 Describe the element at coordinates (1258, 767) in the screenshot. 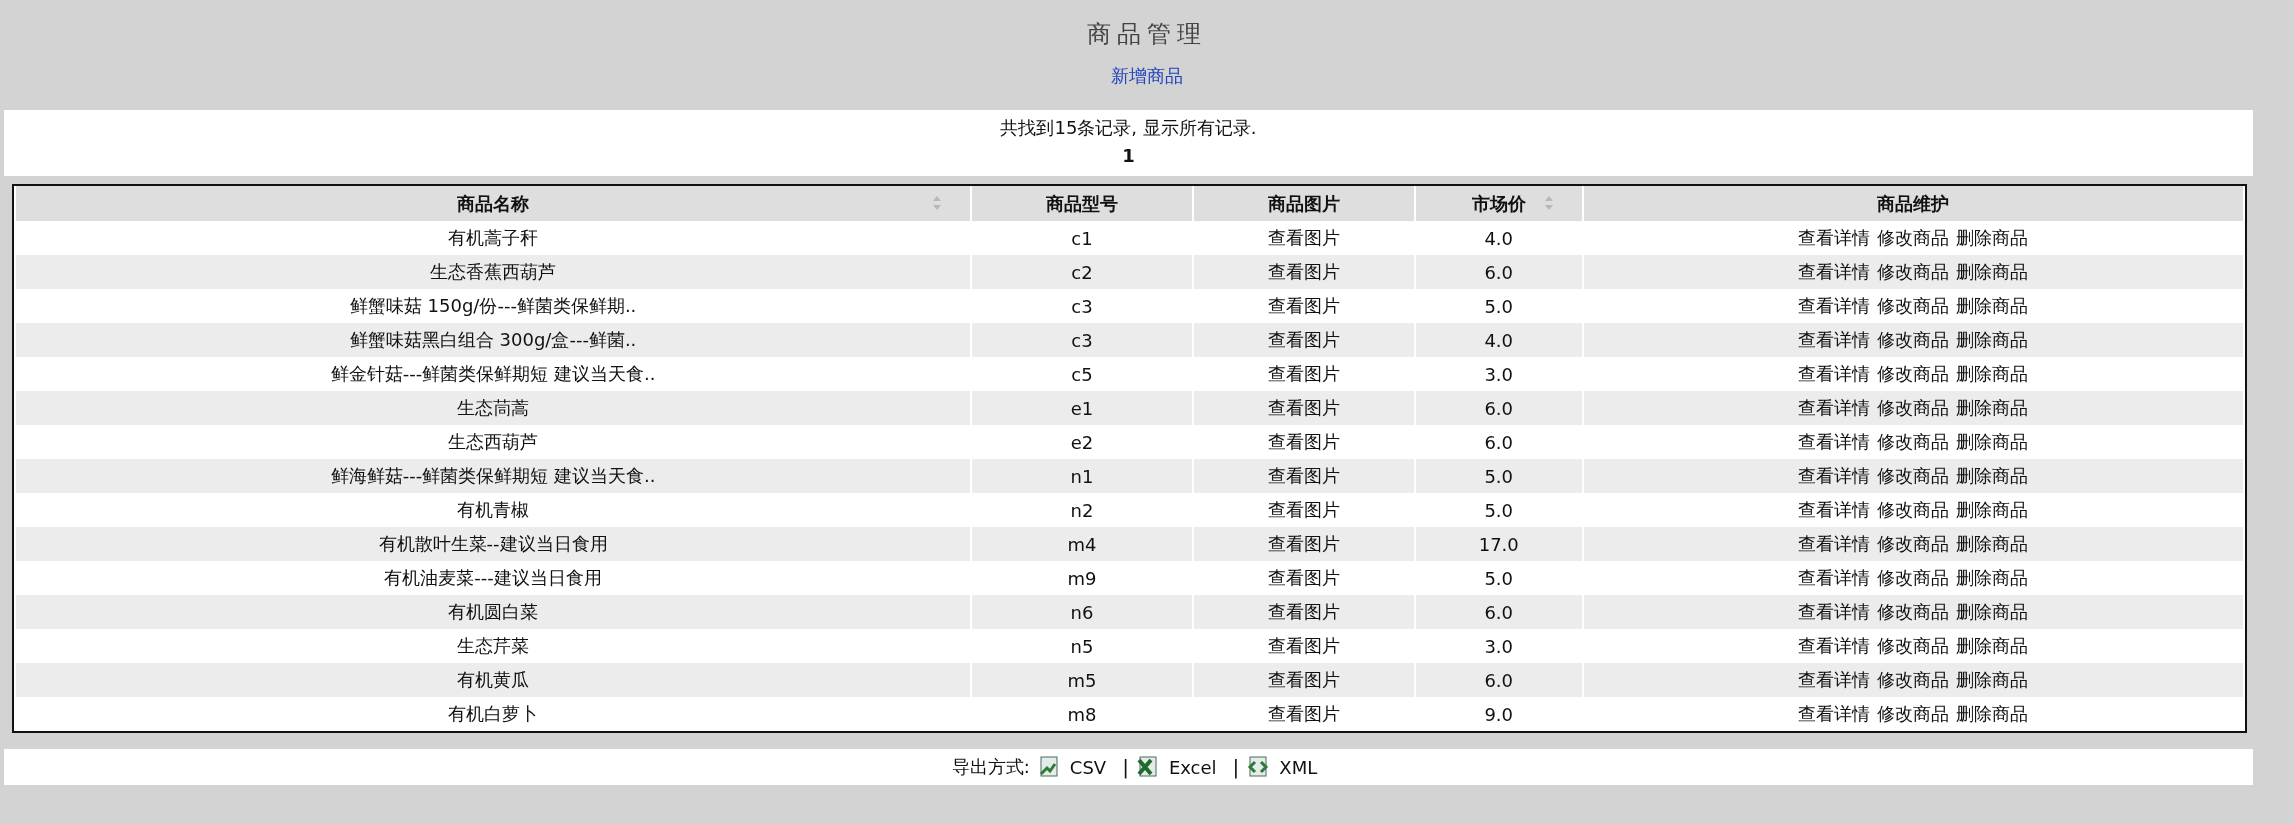

I see `code-file-icon` at that location.